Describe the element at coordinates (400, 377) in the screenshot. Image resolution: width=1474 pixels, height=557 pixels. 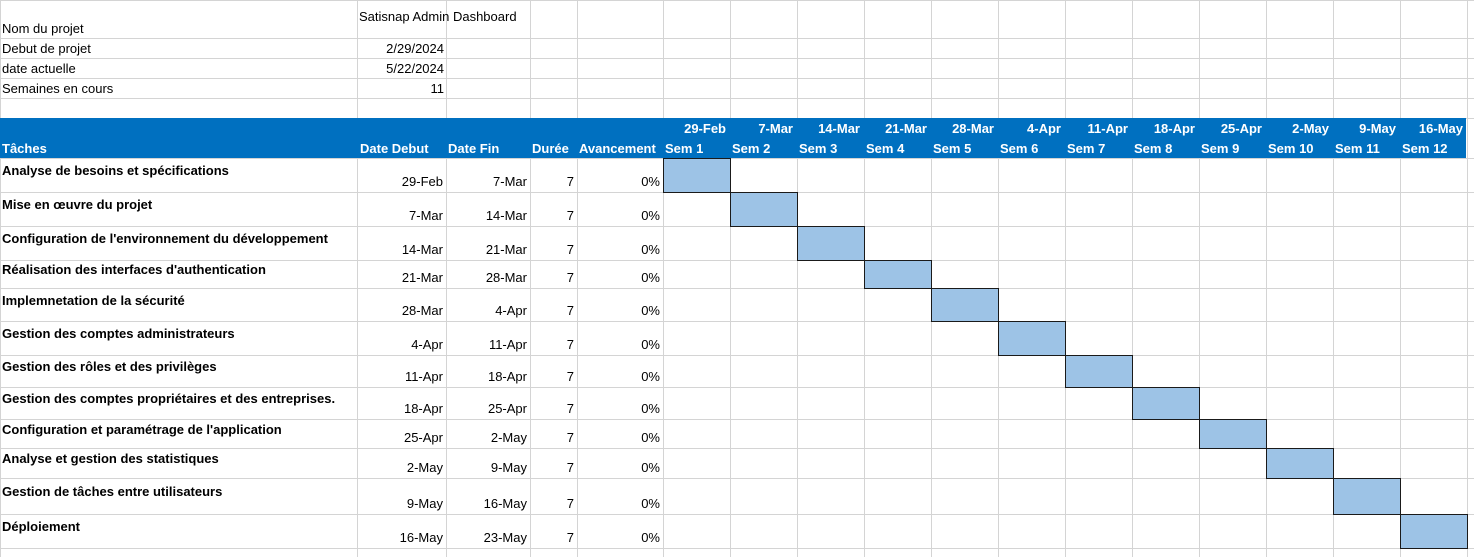
I see `task-start-date: 11-Apr` at that location.